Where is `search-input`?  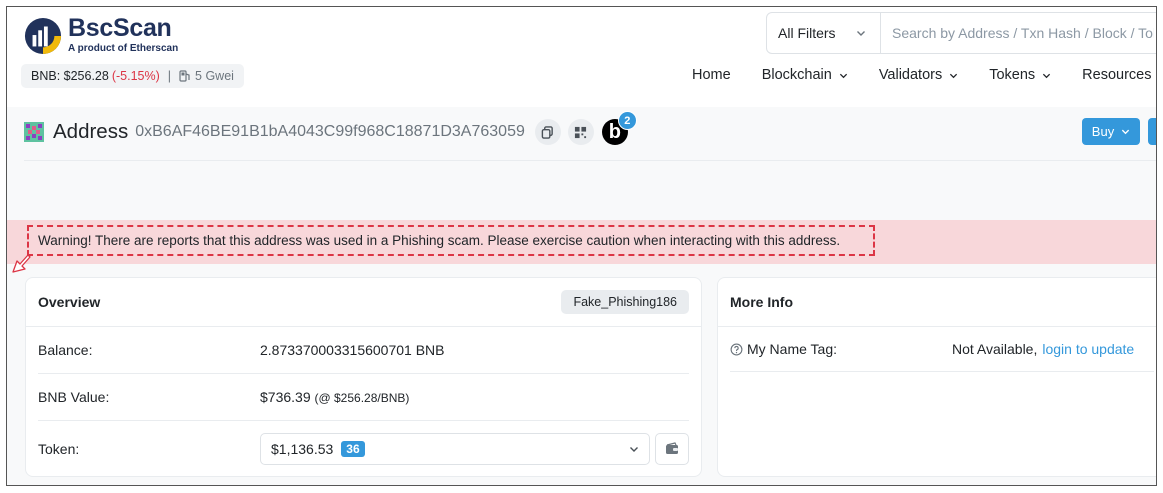
search-input is located at coordinates (1018, 33).